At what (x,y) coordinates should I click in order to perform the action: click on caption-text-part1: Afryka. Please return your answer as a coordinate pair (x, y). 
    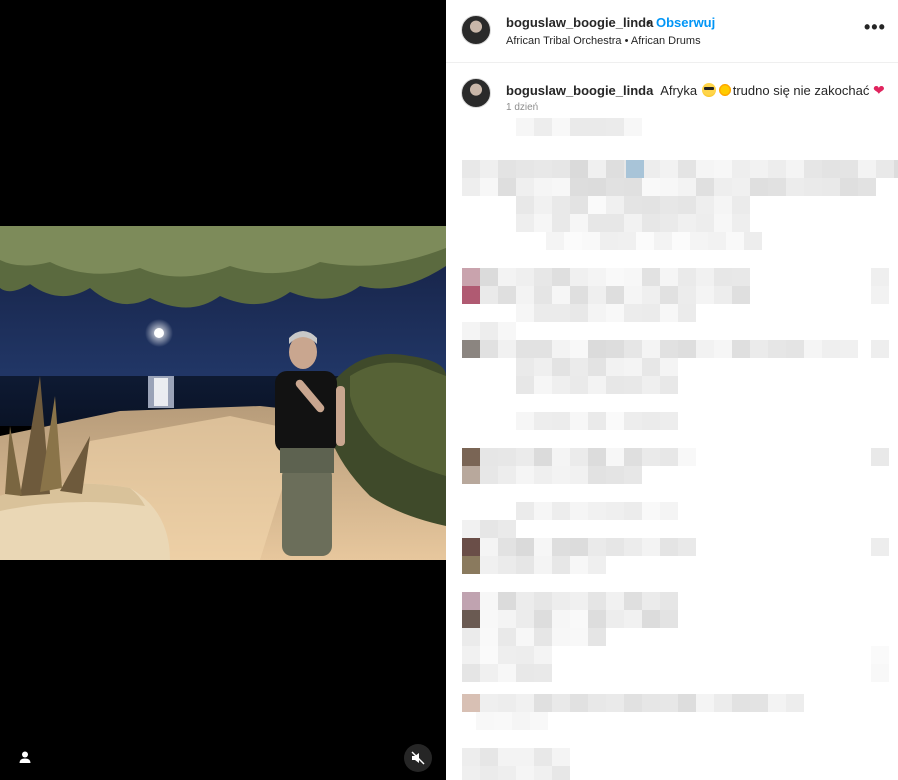
    Looking at the image, I should click on (678, 90).